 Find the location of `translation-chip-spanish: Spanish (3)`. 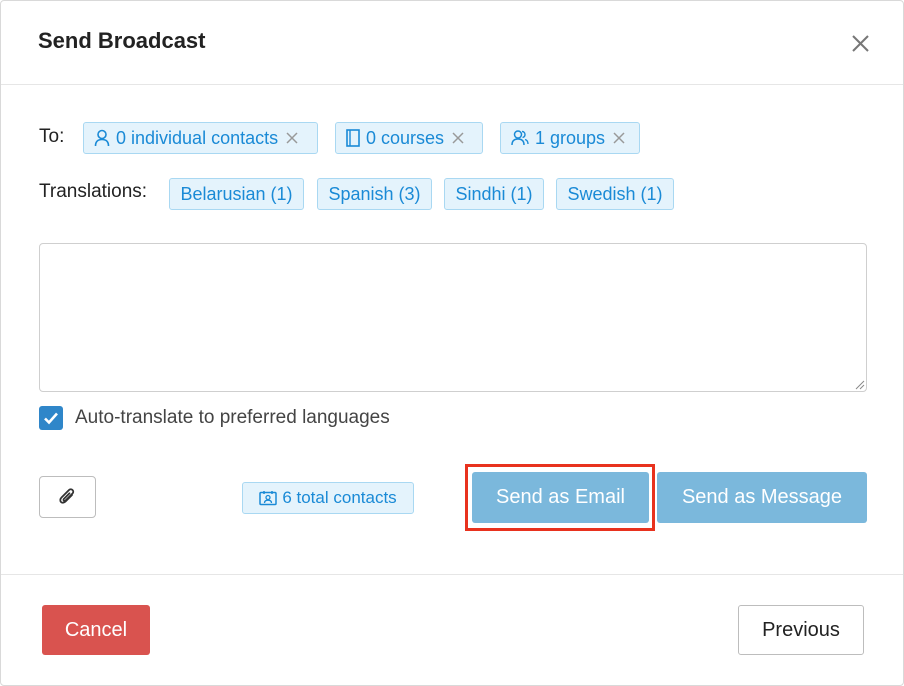

translation-chip-spanish: Spanish (3) is located at coordinates (374, 194).